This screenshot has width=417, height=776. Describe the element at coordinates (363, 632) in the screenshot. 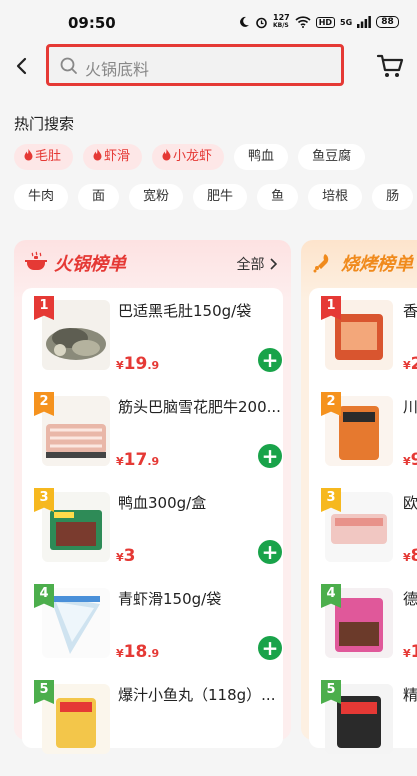

I see `list-item: 4 德式 ¥19` at that location.